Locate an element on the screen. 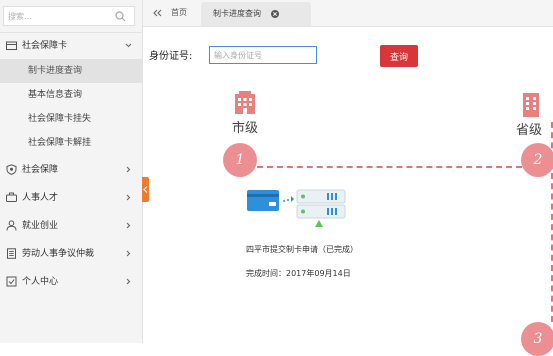  double-chevron-left-icon is located at coordinates (157, 13).